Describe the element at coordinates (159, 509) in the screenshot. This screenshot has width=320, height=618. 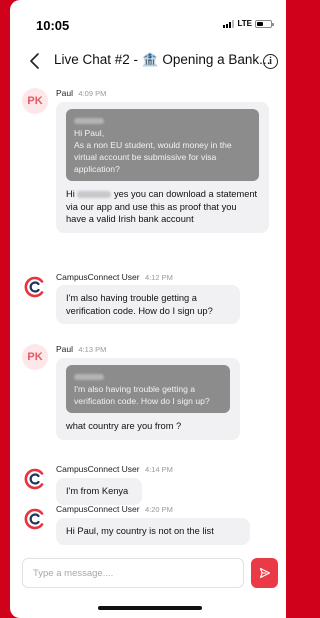
I see `message-time: 4:20 PM` at that location.